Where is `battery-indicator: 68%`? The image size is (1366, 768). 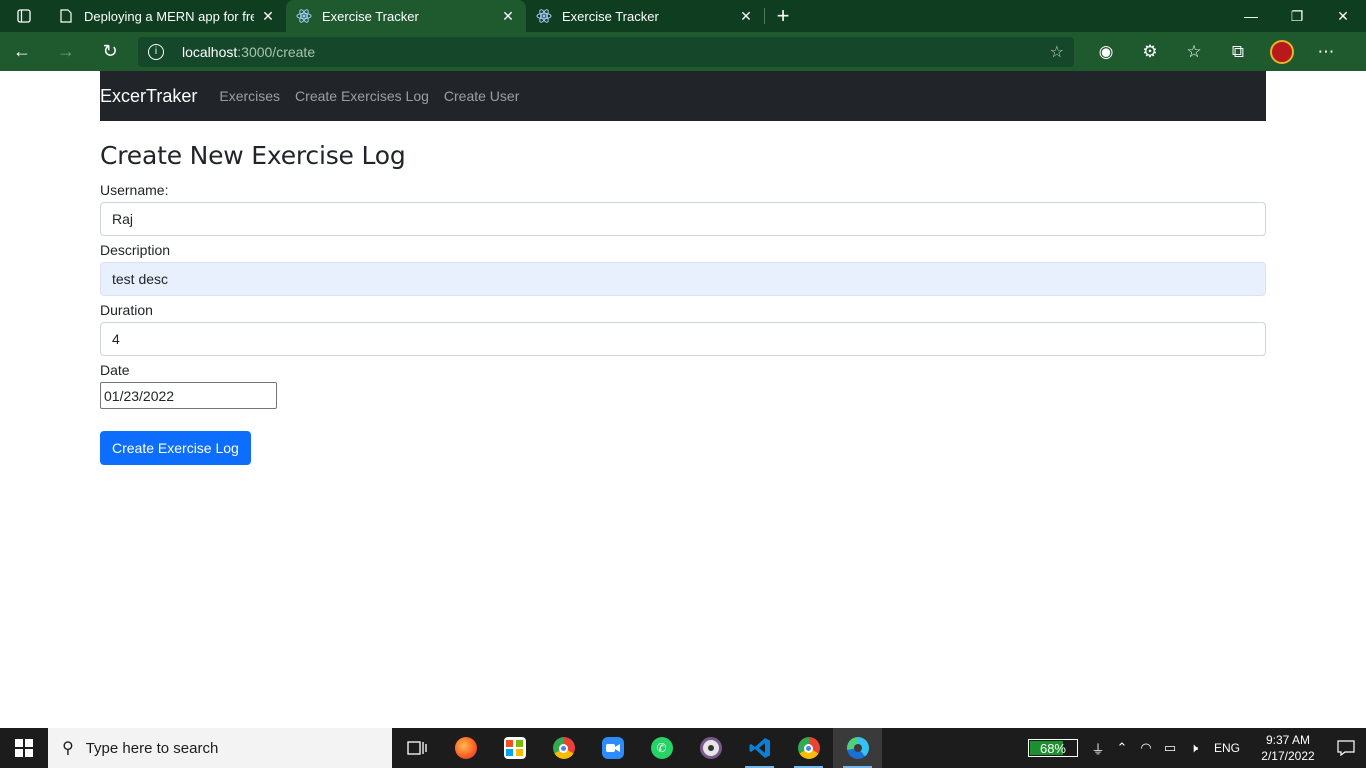
battery-indicator: 68% is located at coordinates (1052, 748).